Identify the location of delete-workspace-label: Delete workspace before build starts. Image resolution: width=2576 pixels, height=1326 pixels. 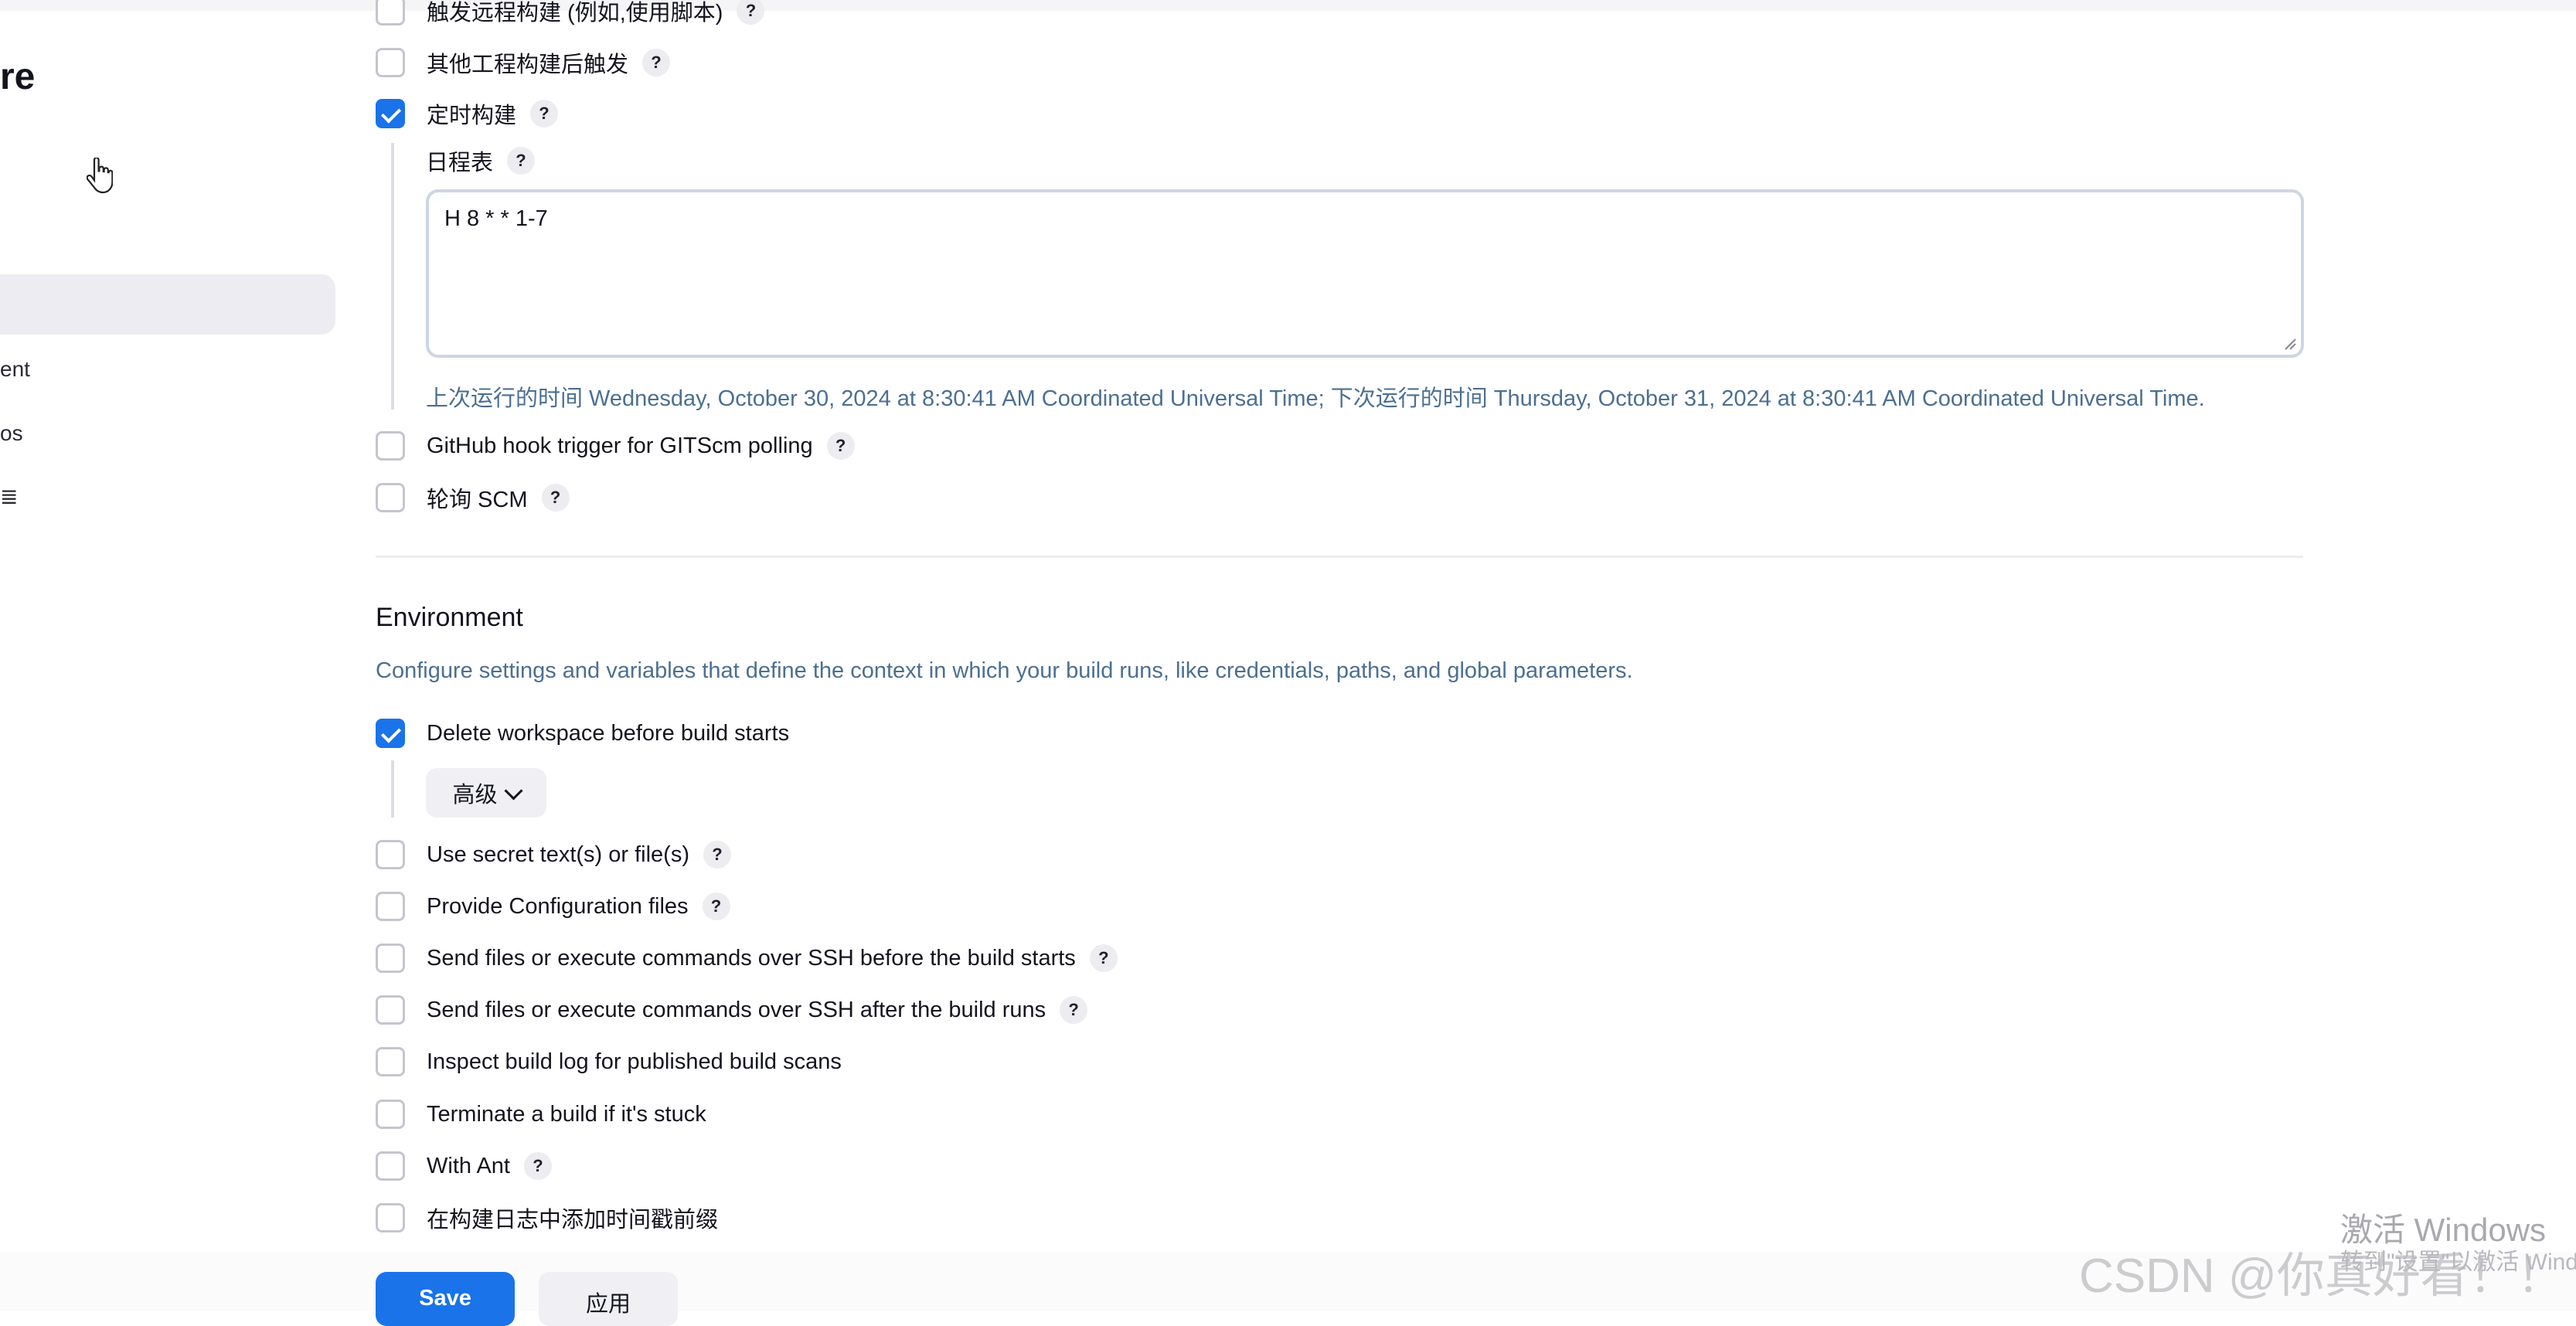
(608, 733).